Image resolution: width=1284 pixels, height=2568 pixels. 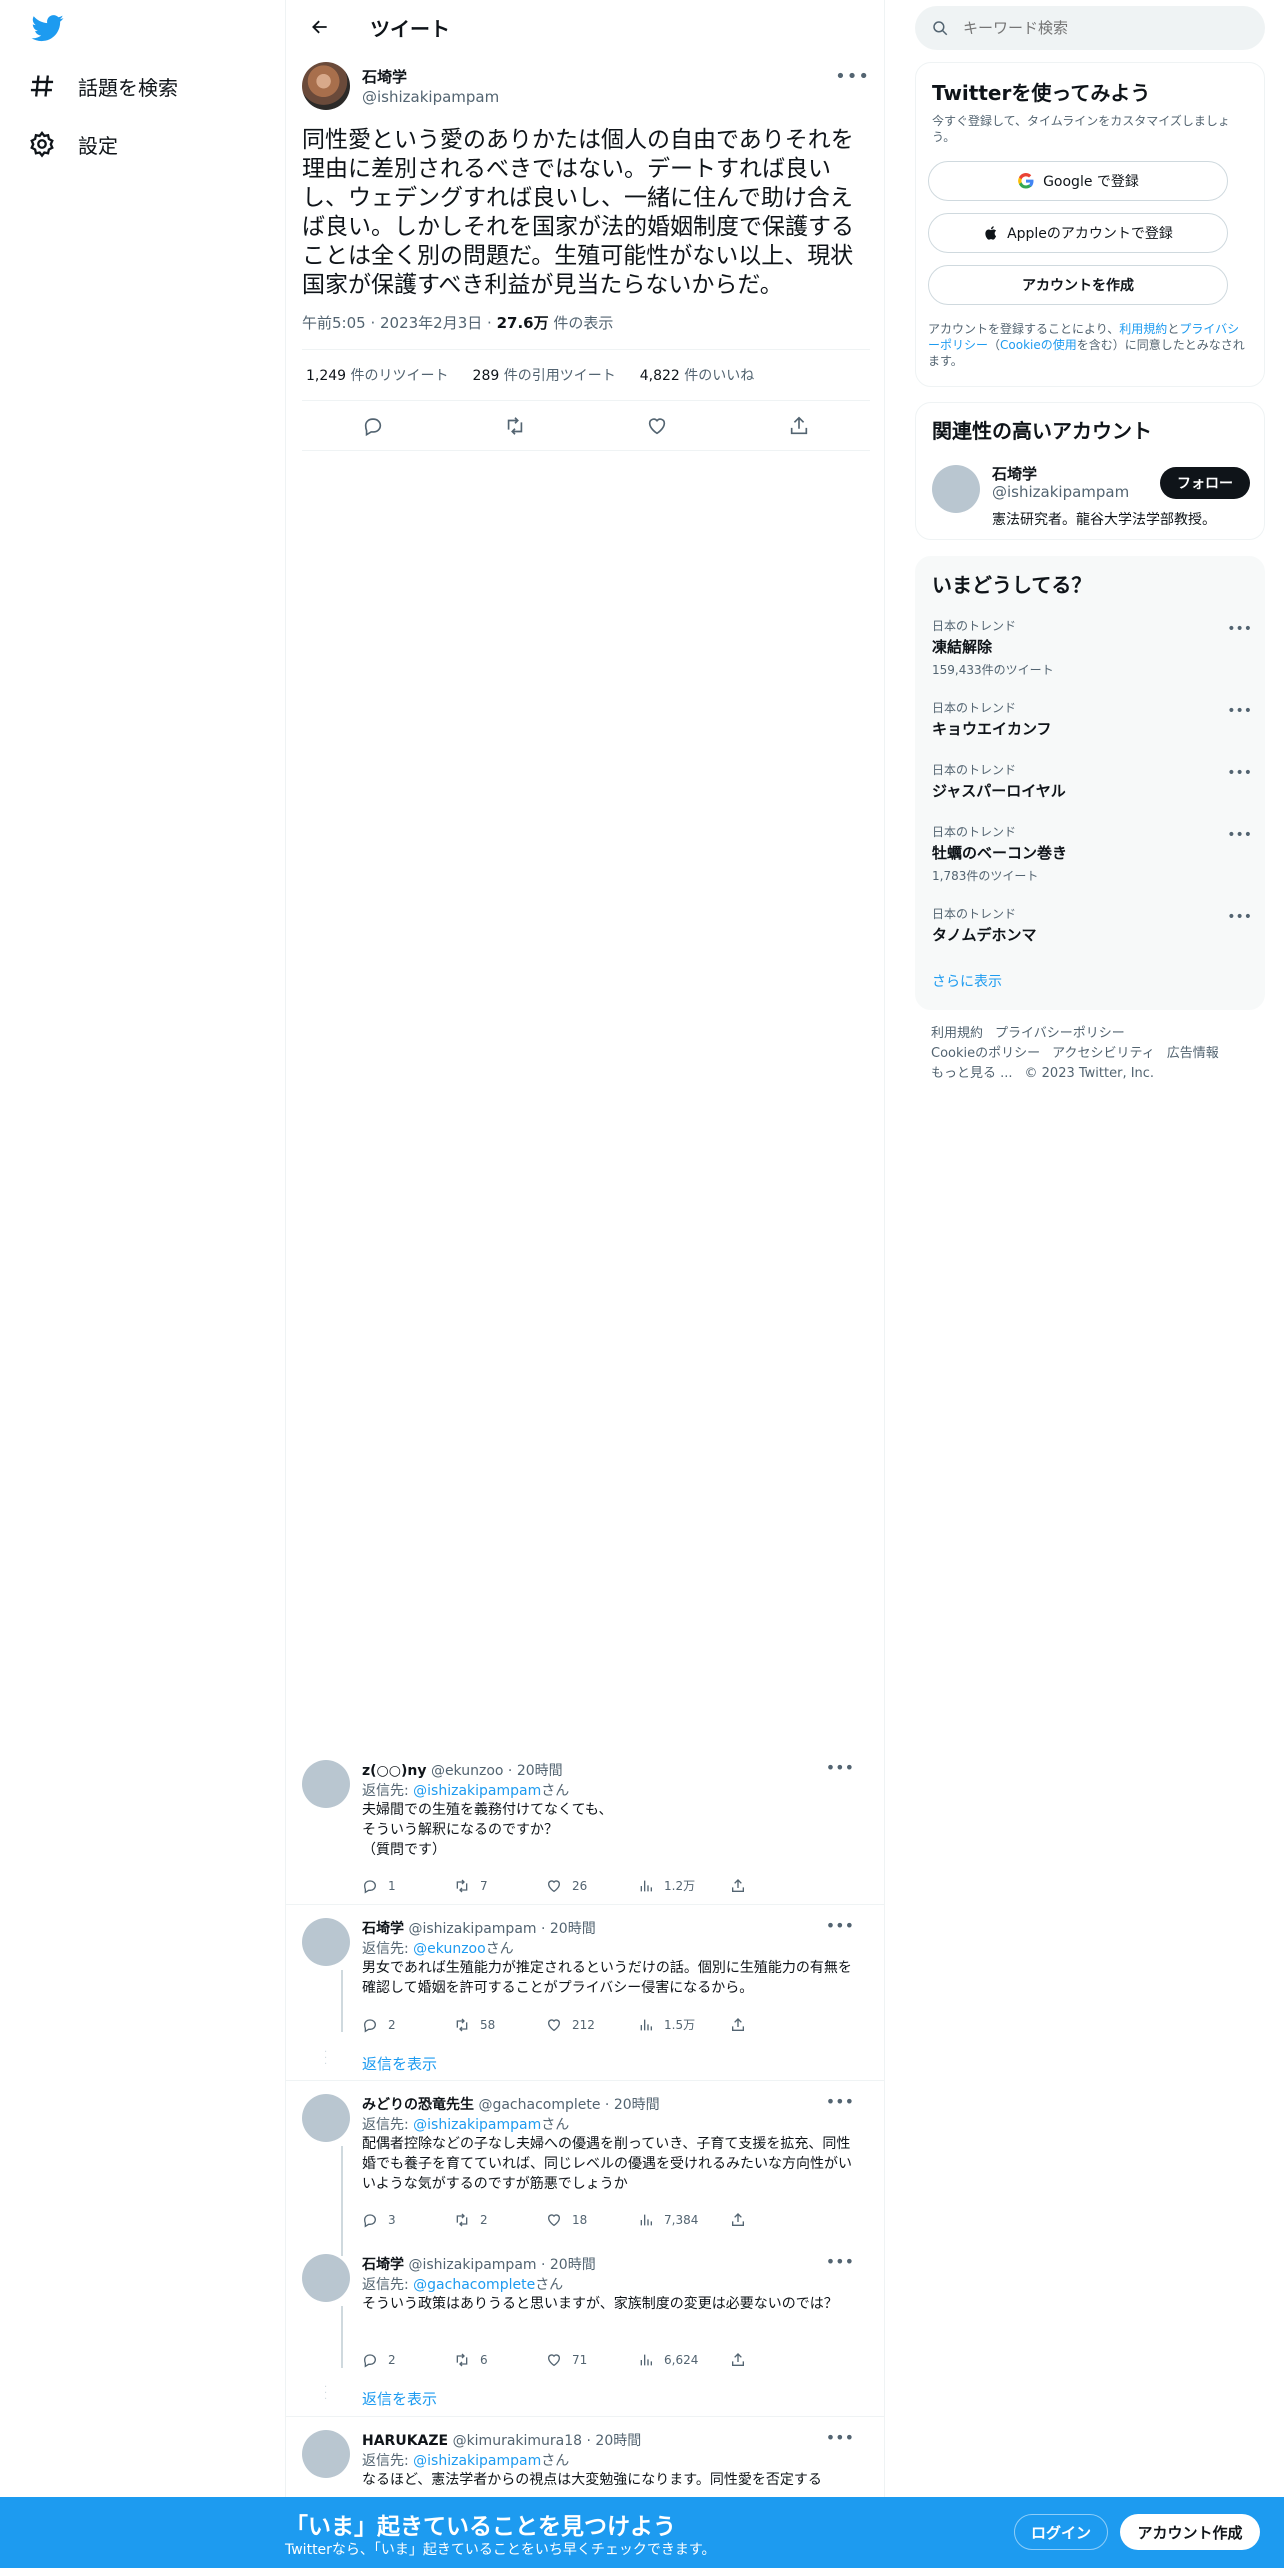 What do you see at coordinates (334, 323) in the screenshot?
I see `tweet-time: 午前5:05` at bounding box center [334, 323].